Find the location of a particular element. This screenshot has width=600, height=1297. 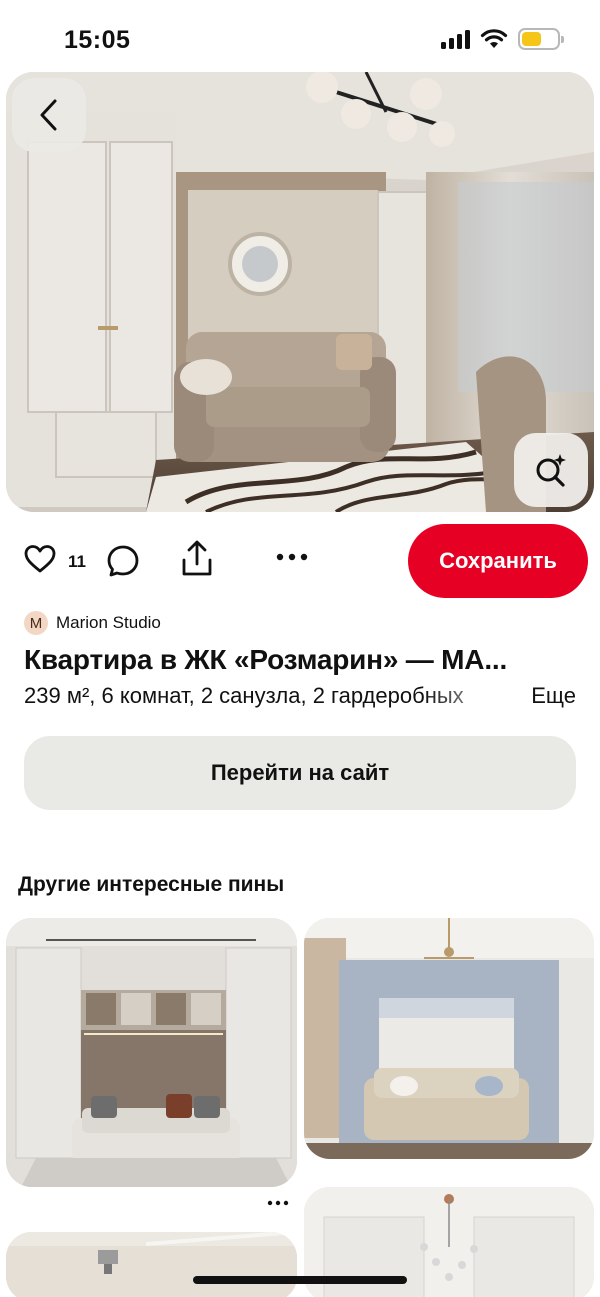

lens-sparkle-icon is located at coordinates (551, 470).